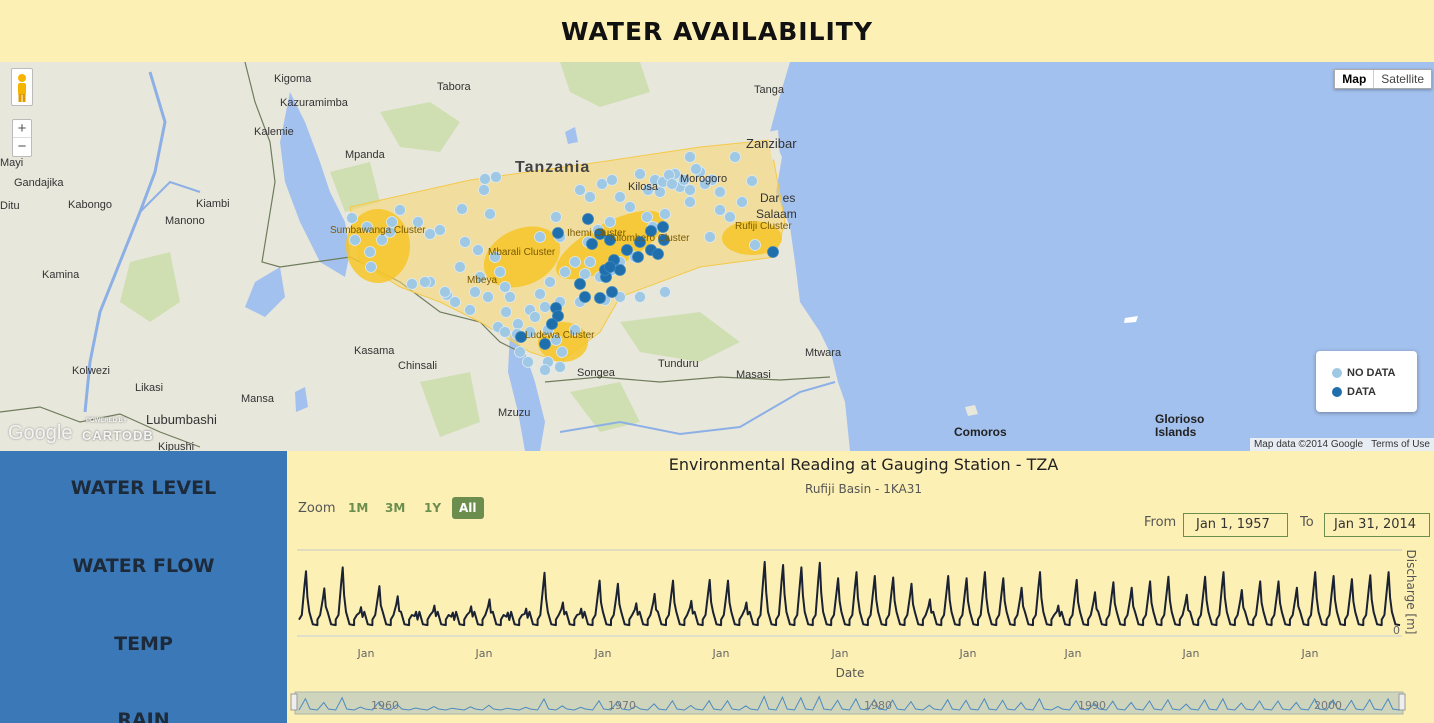 This screenshot has height=723, width=1434. I want to click on zoom-all-button: All, so click(468, 508).